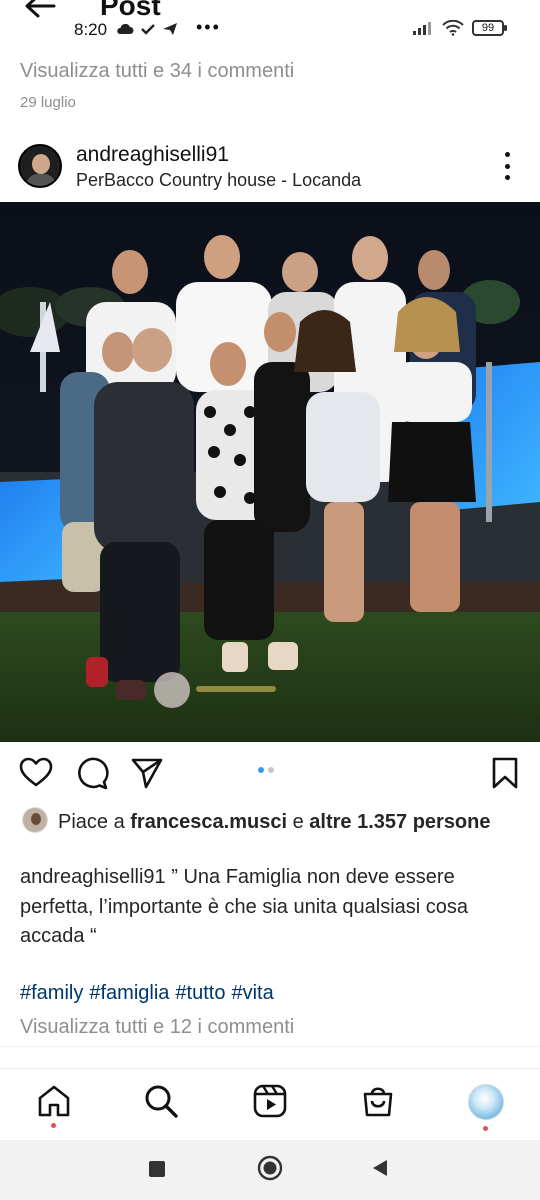  Describe the element at coordinates (94, 822) in the screenshot. I see `likes-prefix: Piace a` at that location.